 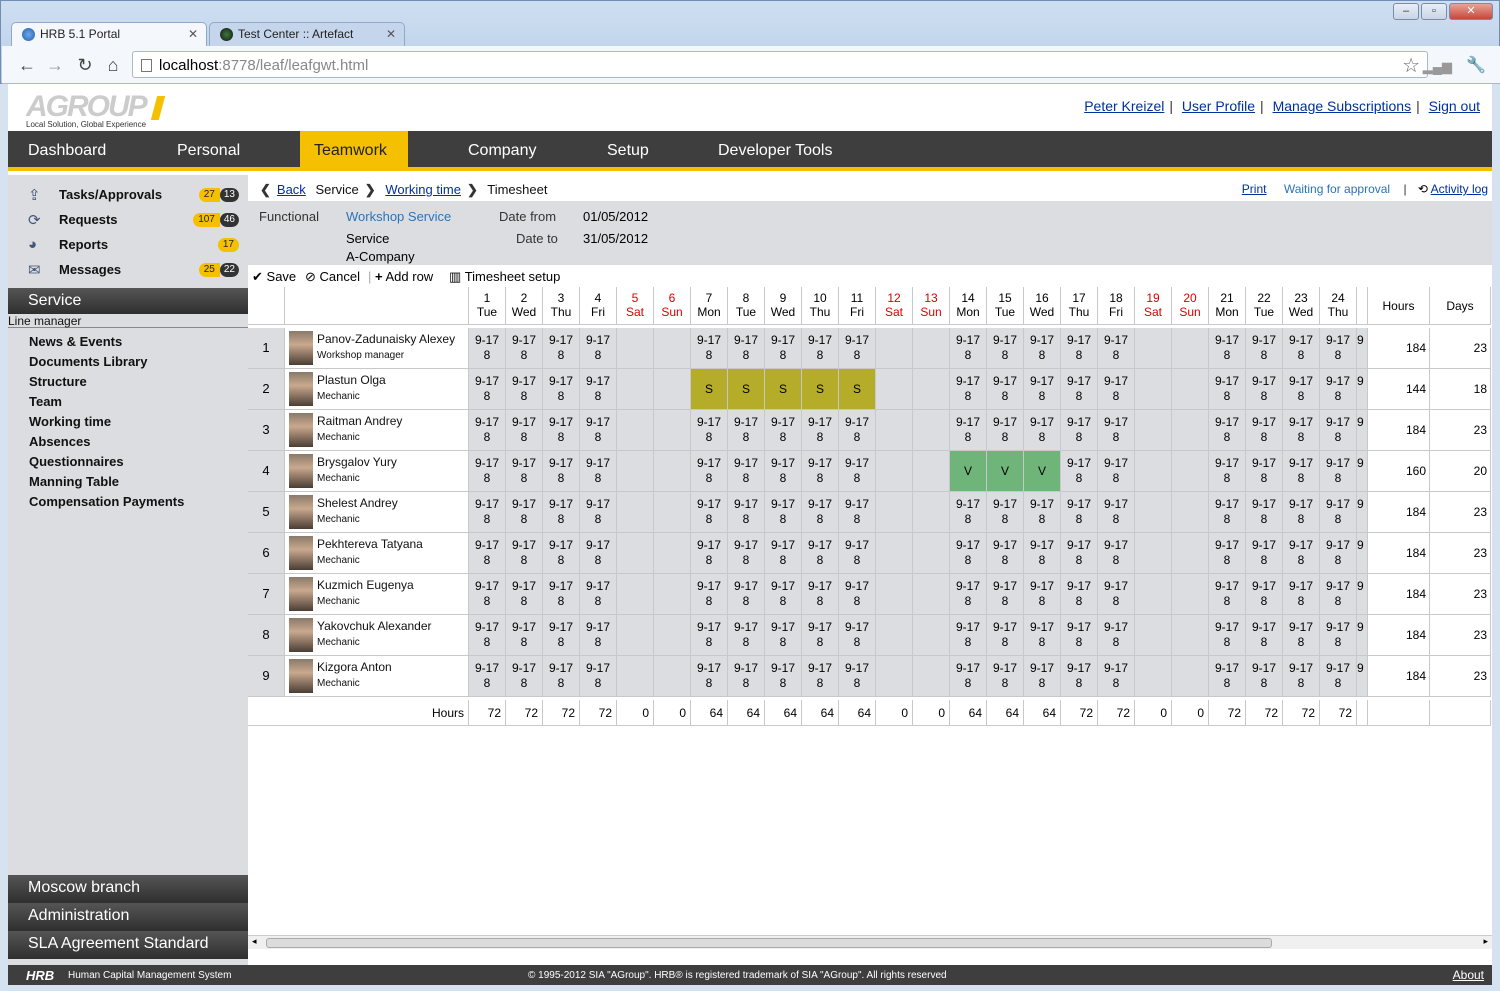 What do you see at coordinates (968, 306) in the screenshot?
I see `day-header: 14 Mon` at bounding box center [968, 306].